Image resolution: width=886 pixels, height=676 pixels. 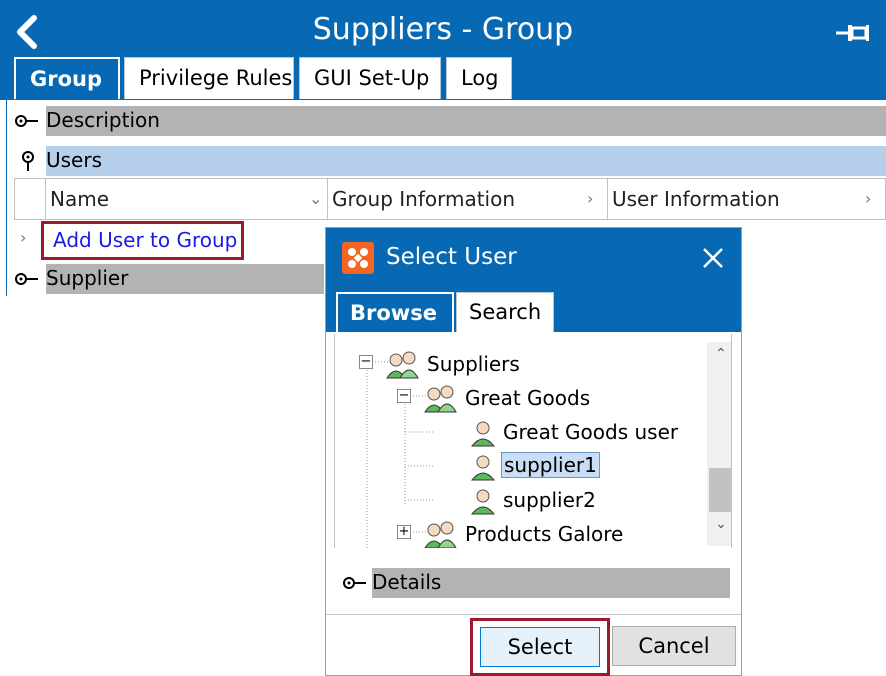 What do you see at coordinates (67, 78) in the screenshot?
I see `tab-group: Group` at bounding box center [67, 78].